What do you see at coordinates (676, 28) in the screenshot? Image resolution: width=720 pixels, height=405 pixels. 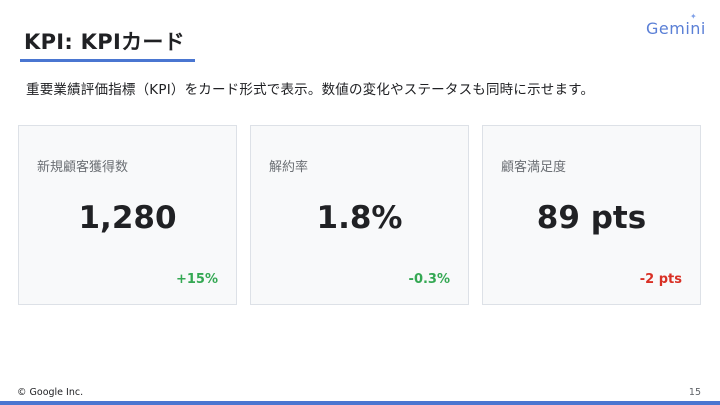 I see `gemini-logo-text: Gemini` at bounding box center [676, 28].